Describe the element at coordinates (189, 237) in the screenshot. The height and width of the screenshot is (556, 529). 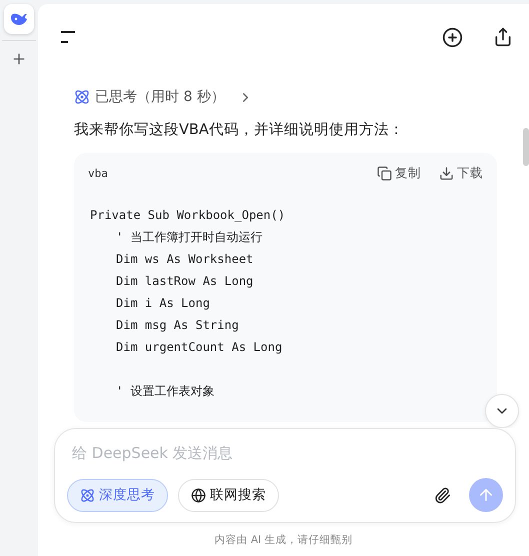
I see `code-line: ' 当工作簿打开时自动运行` at that location.